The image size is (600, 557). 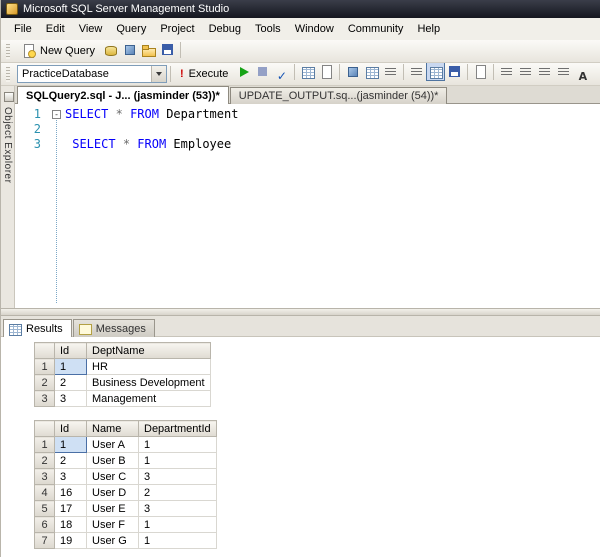 What do you see at coordinates (113, 328) in the screenshot?
I see `tab-messages: Messages` at bounding box center [113, 328].